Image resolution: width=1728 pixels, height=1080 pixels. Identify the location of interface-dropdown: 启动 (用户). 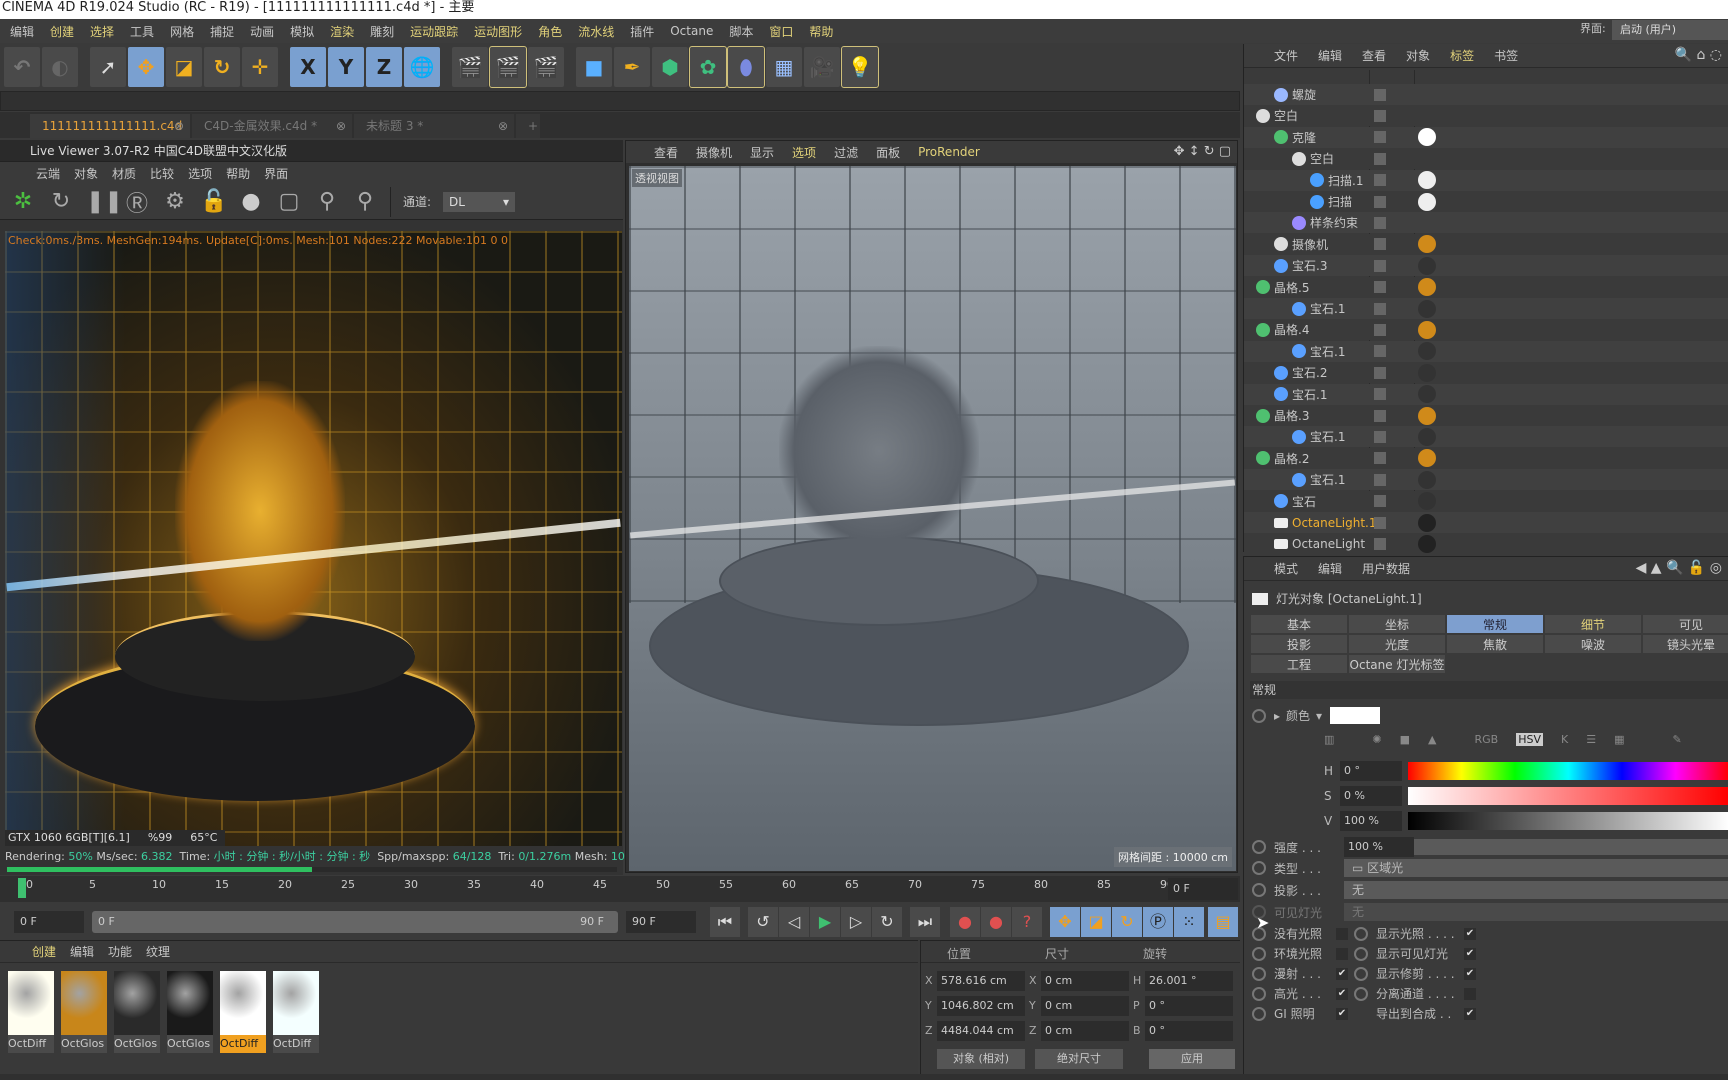
(1670, 30).